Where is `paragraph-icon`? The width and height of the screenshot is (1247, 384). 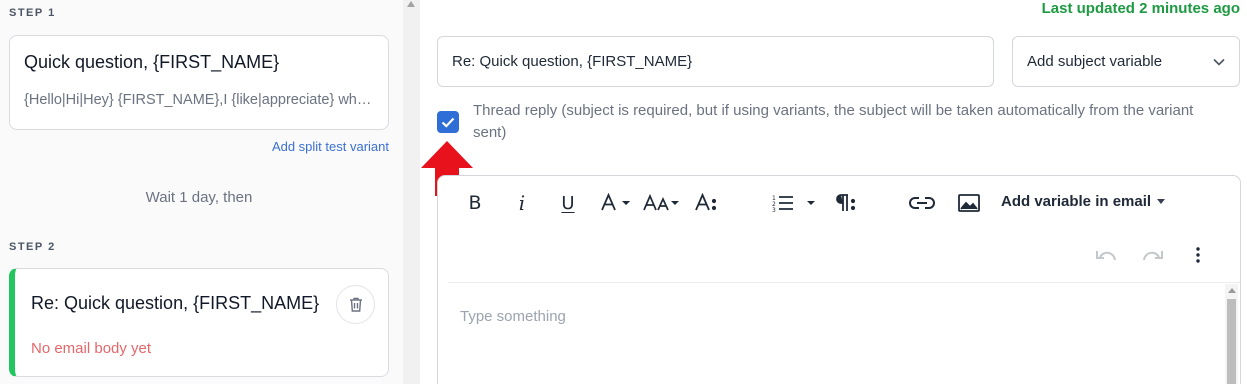 paragraph-icon is located at coordinates (846, 202).